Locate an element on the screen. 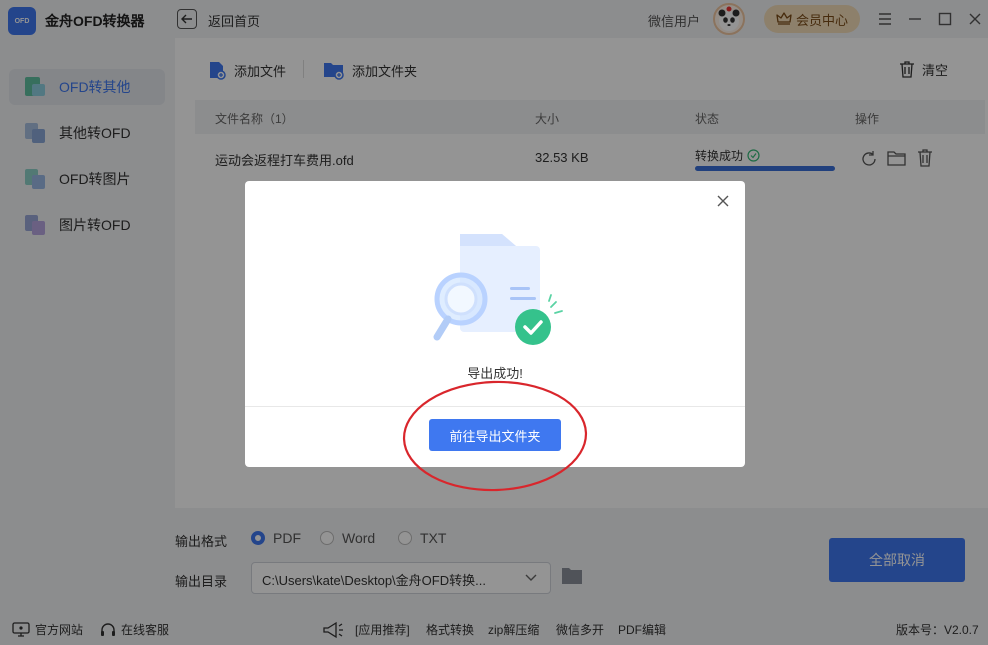 Image resolution: width=988 pixels, height=645 pixels. close-icon is located at coordinates (723, 201).